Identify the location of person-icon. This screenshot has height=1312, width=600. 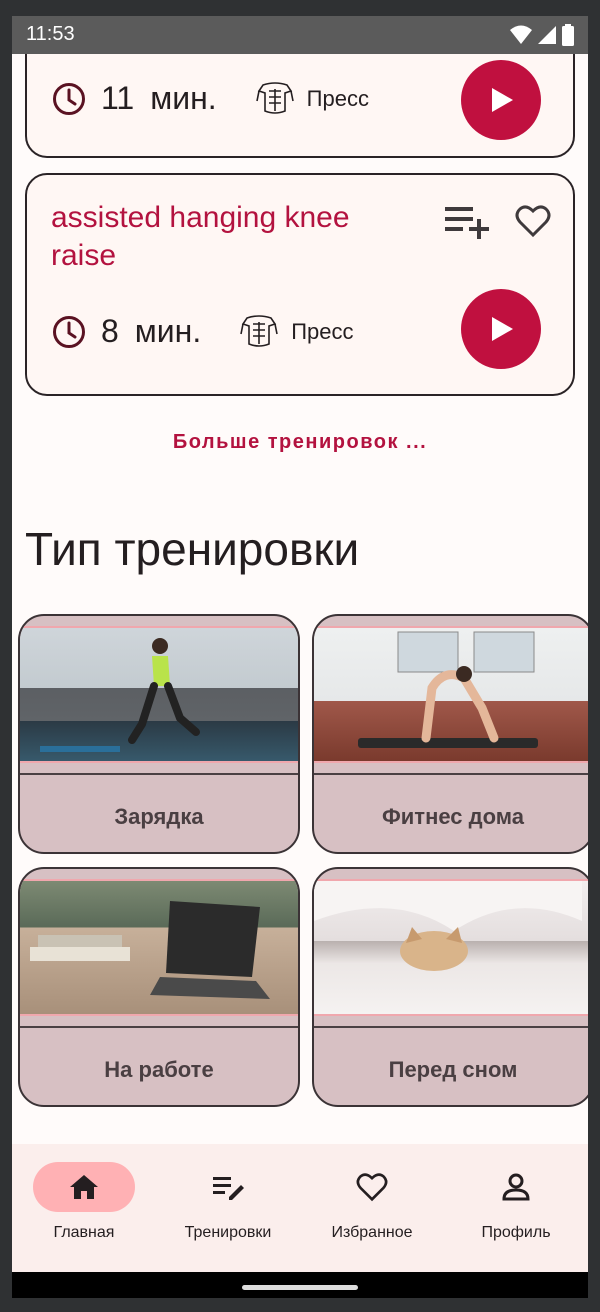
(516, 1187).